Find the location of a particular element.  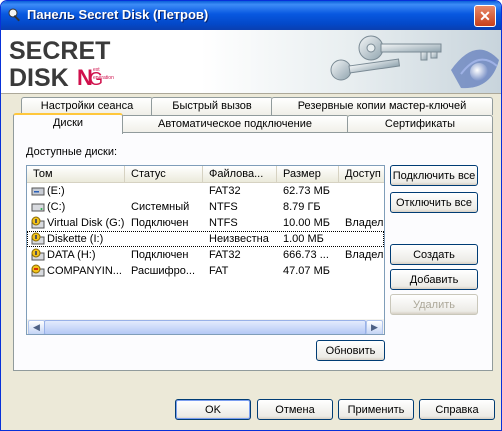

secret-disk-logo: SECRET DISK N G ext eneration is located at coordinates (61, 63).